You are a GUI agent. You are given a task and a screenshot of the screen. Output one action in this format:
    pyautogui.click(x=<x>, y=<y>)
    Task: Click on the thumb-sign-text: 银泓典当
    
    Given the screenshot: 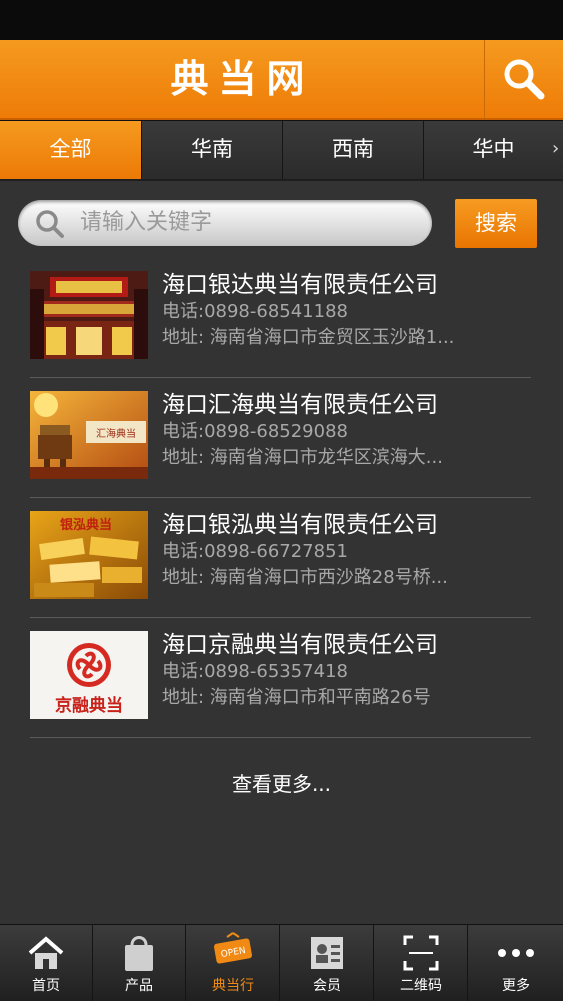 What is the action you would take?
    pyautogui.click(x=86, y=525)
    